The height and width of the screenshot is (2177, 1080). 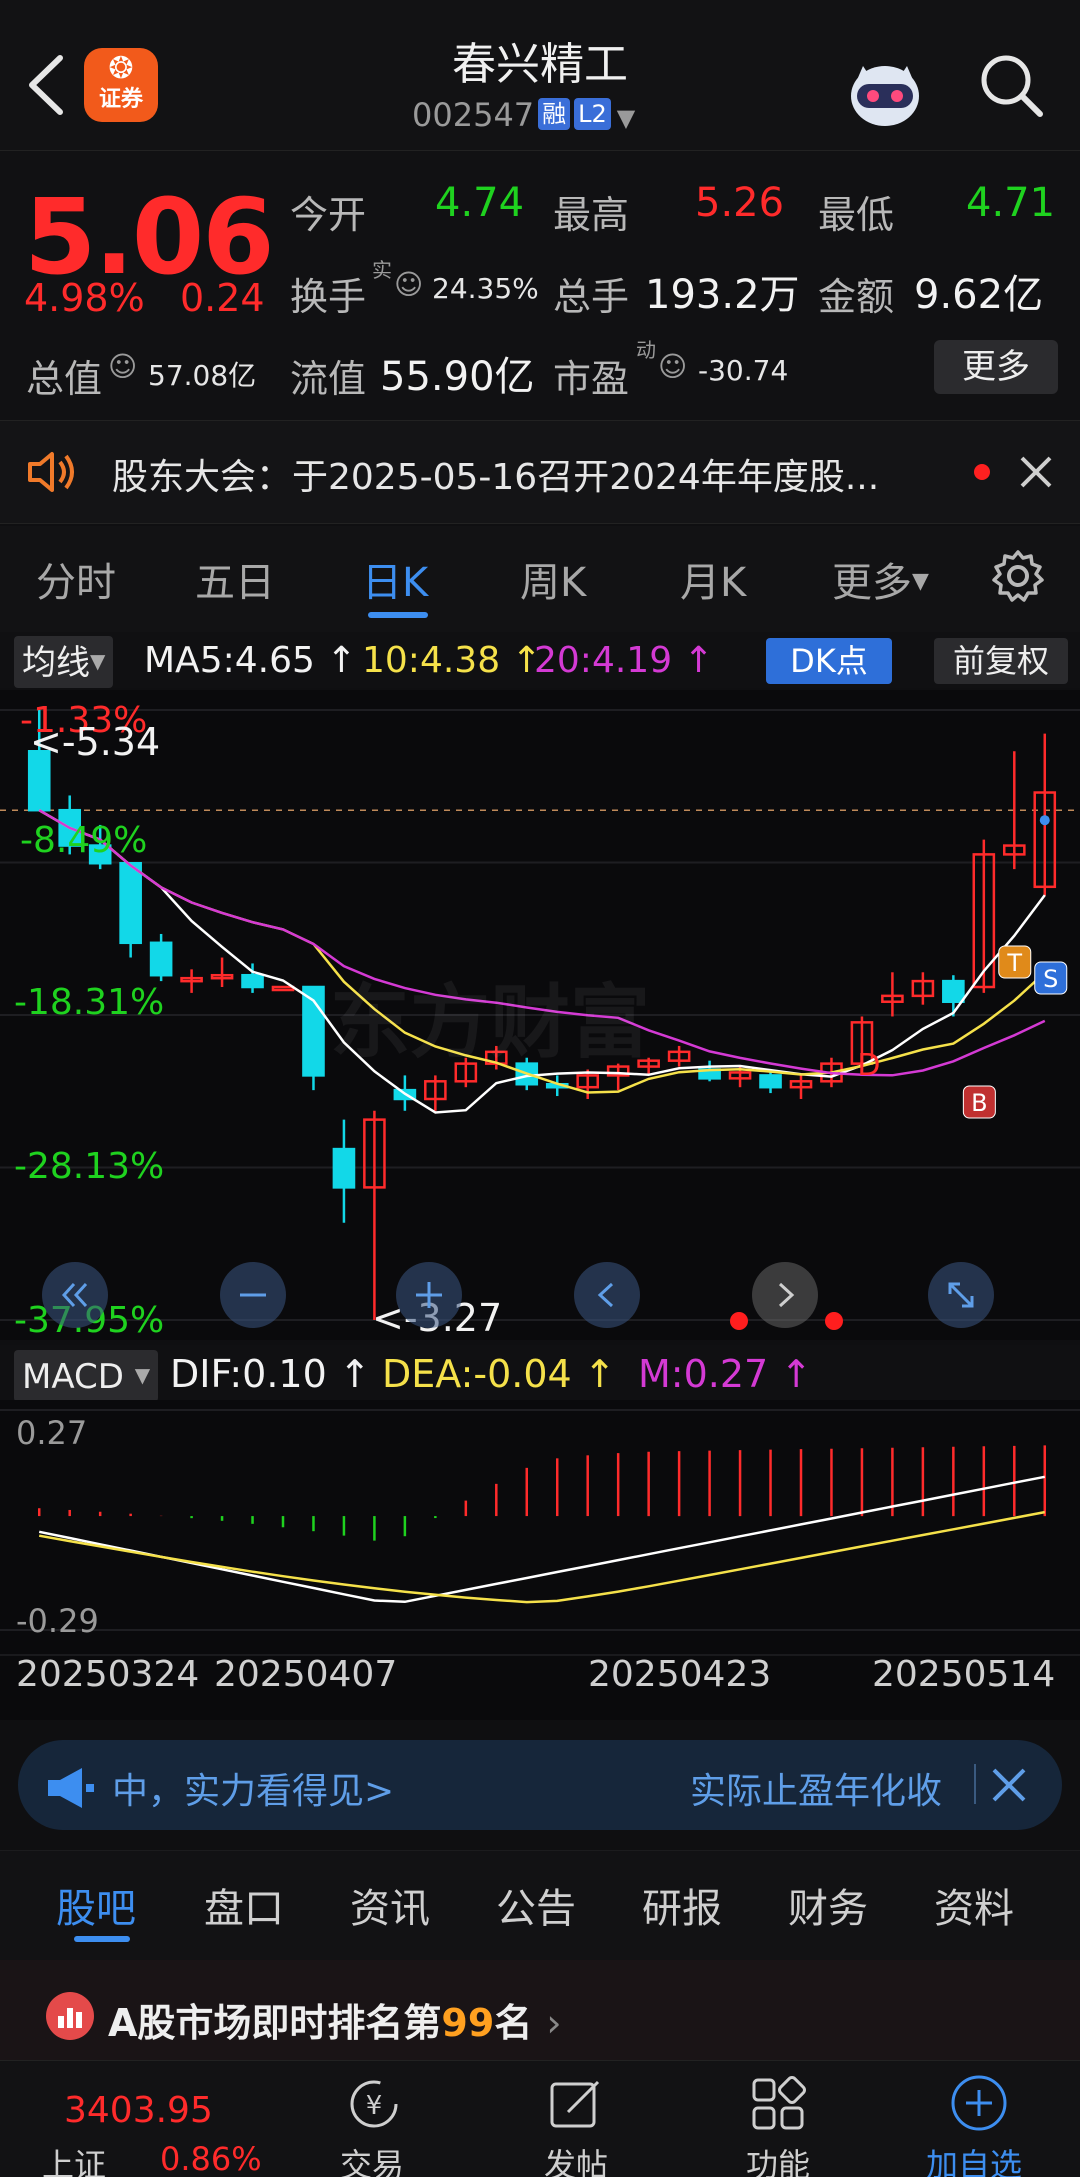 I want to click on m-value: M:0.27 ↑, so click(x=725, y=1374).